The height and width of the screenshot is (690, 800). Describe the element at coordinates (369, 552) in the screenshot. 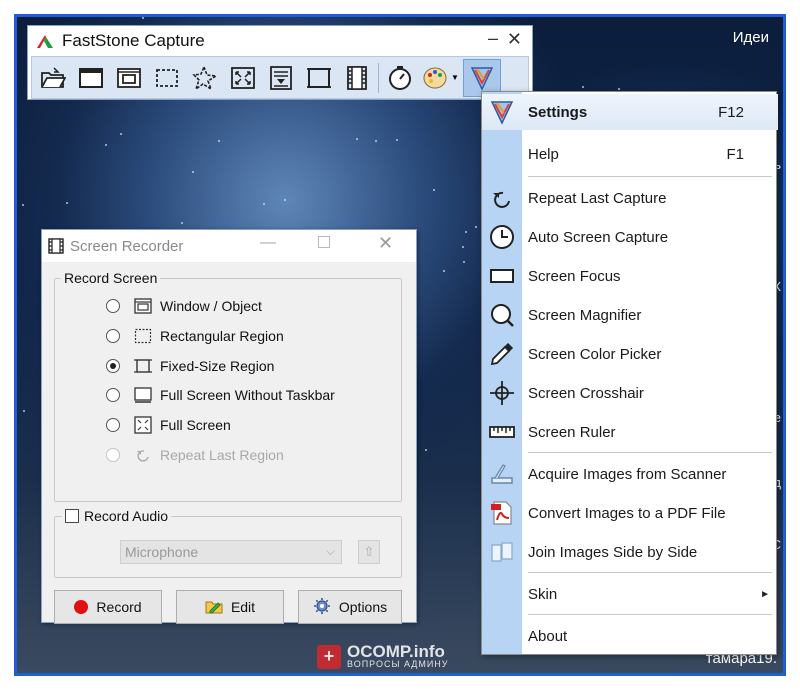

I see `volume-icon: ⇧` at that location.